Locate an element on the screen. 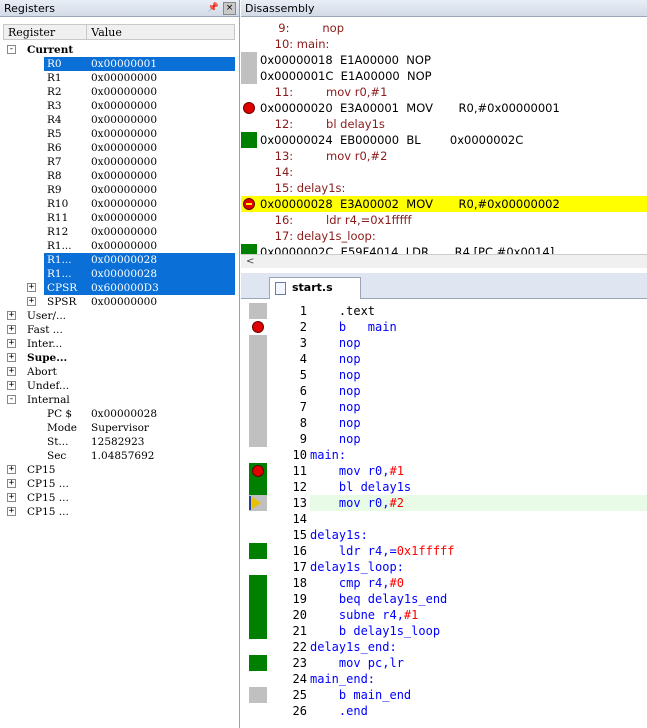 This screenshot has width=647, height=728. disassembly-line: 14: is located at coordinates (444, 172).